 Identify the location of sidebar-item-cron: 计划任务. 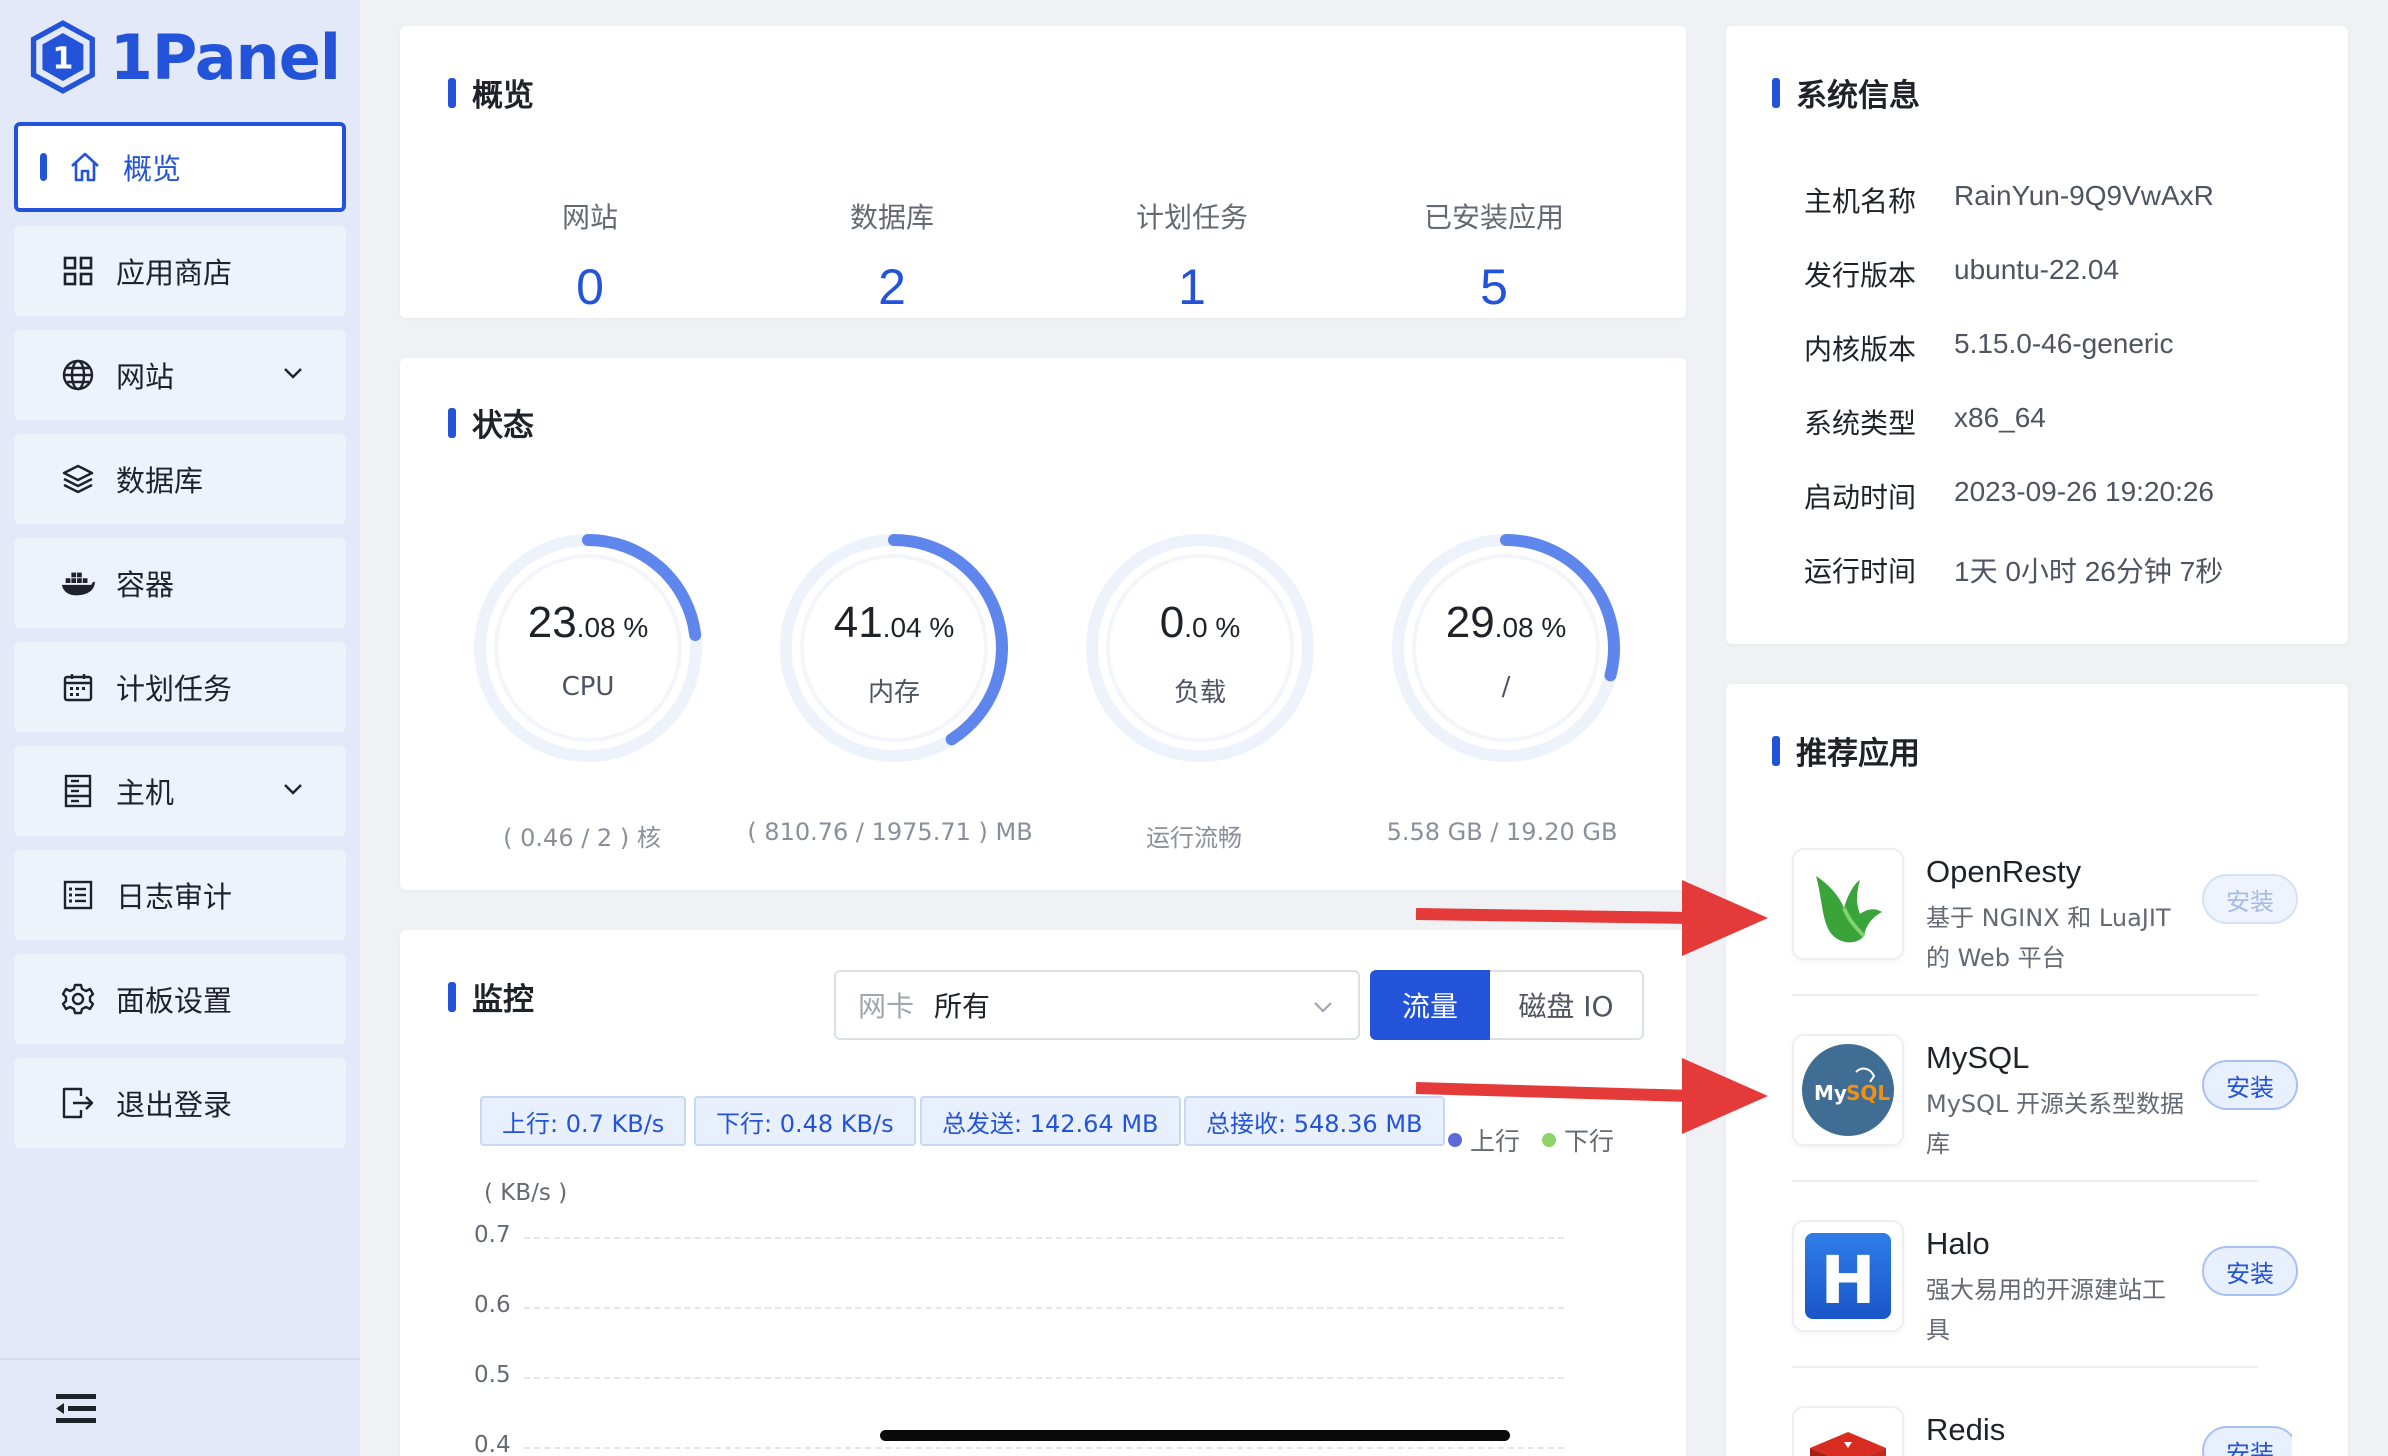
(180, 687).